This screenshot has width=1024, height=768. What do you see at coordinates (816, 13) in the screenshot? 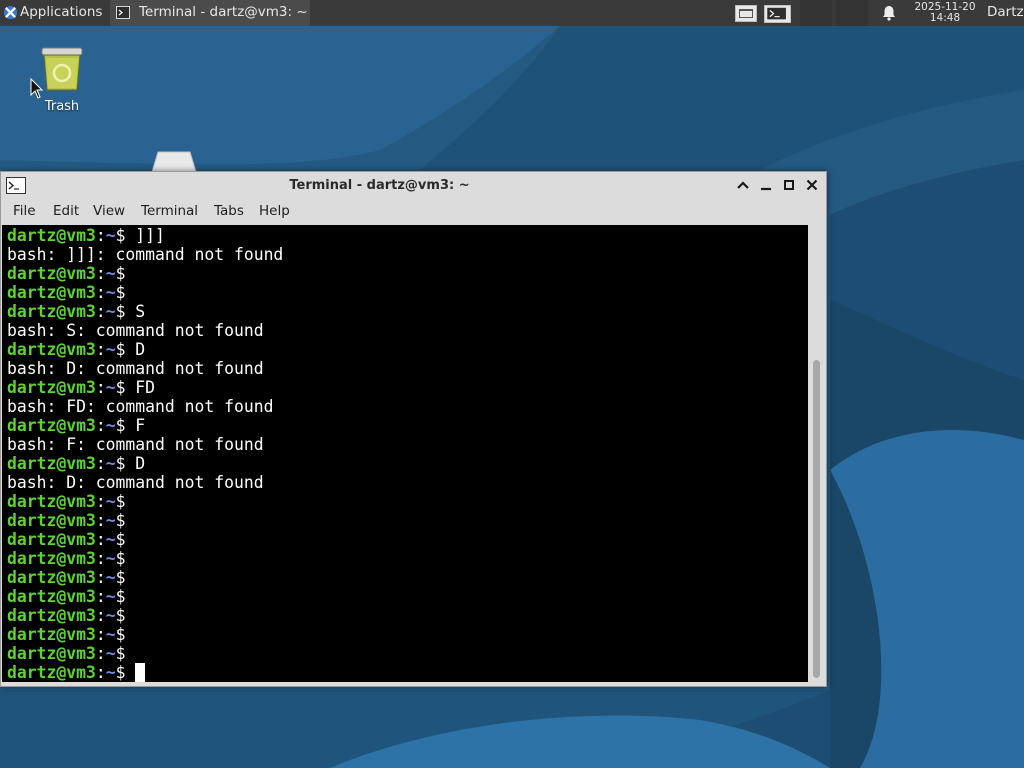
I see `panel-separator` at bounding box center [816, 13].